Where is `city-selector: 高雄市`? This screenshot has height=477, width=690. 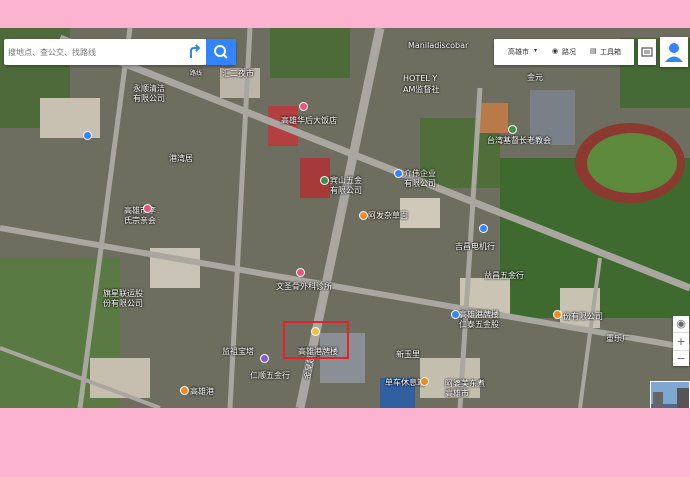 city-selector: 高雄市 is located at coordinates (518, 52).